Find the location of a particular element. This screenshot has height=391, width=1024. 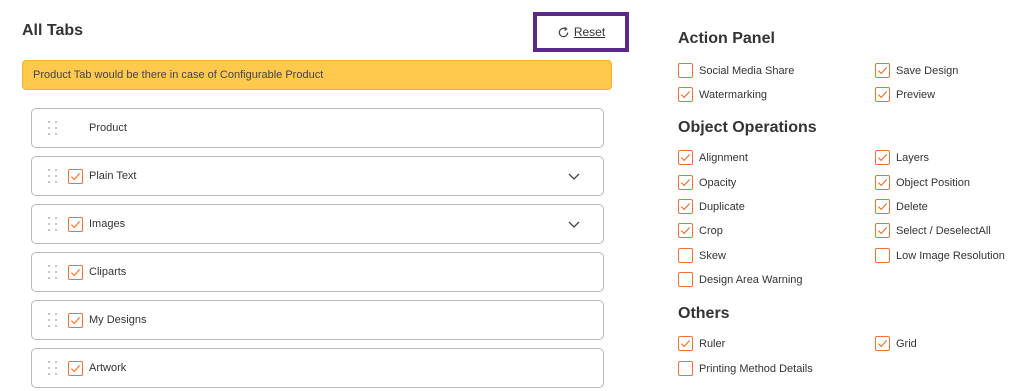

option-watermarking: Watermarking is located at coordinates (722, 94).